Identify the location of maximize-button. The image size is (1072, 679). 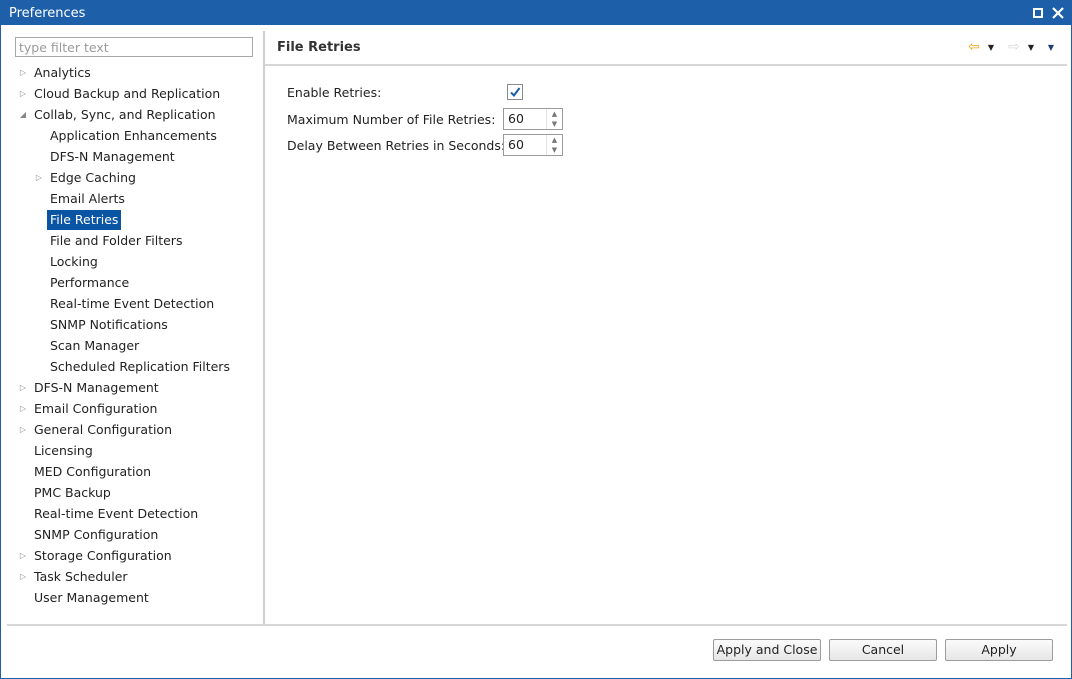
(1038, 13).